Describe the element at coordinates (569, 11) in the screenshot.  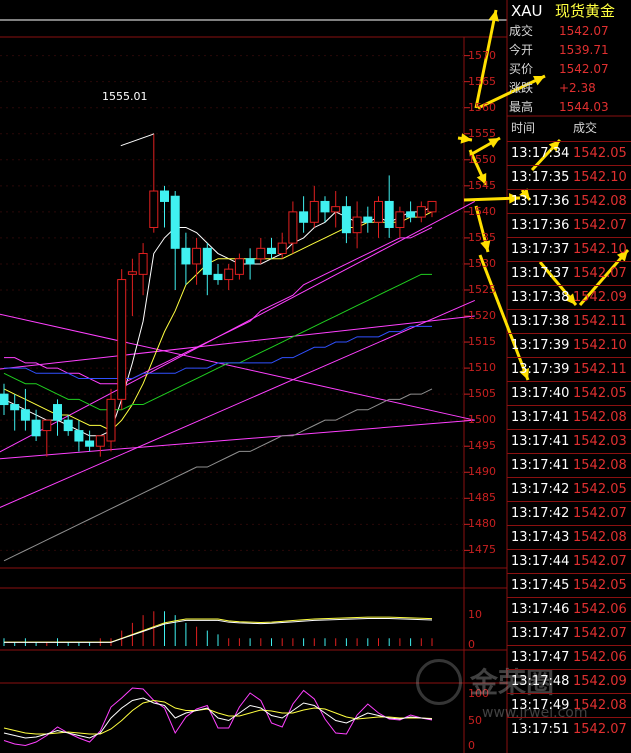
I see `quote-title: XAU 现货黄金` at that location.